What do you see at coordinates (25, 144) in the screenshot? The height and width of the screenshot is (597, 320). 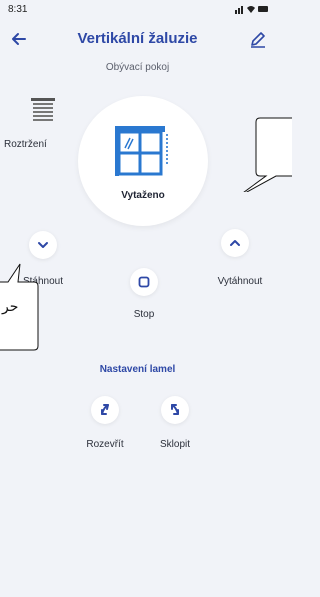 I see `roztrzeni-label: Roztržení` at bounding box center [25, 144].